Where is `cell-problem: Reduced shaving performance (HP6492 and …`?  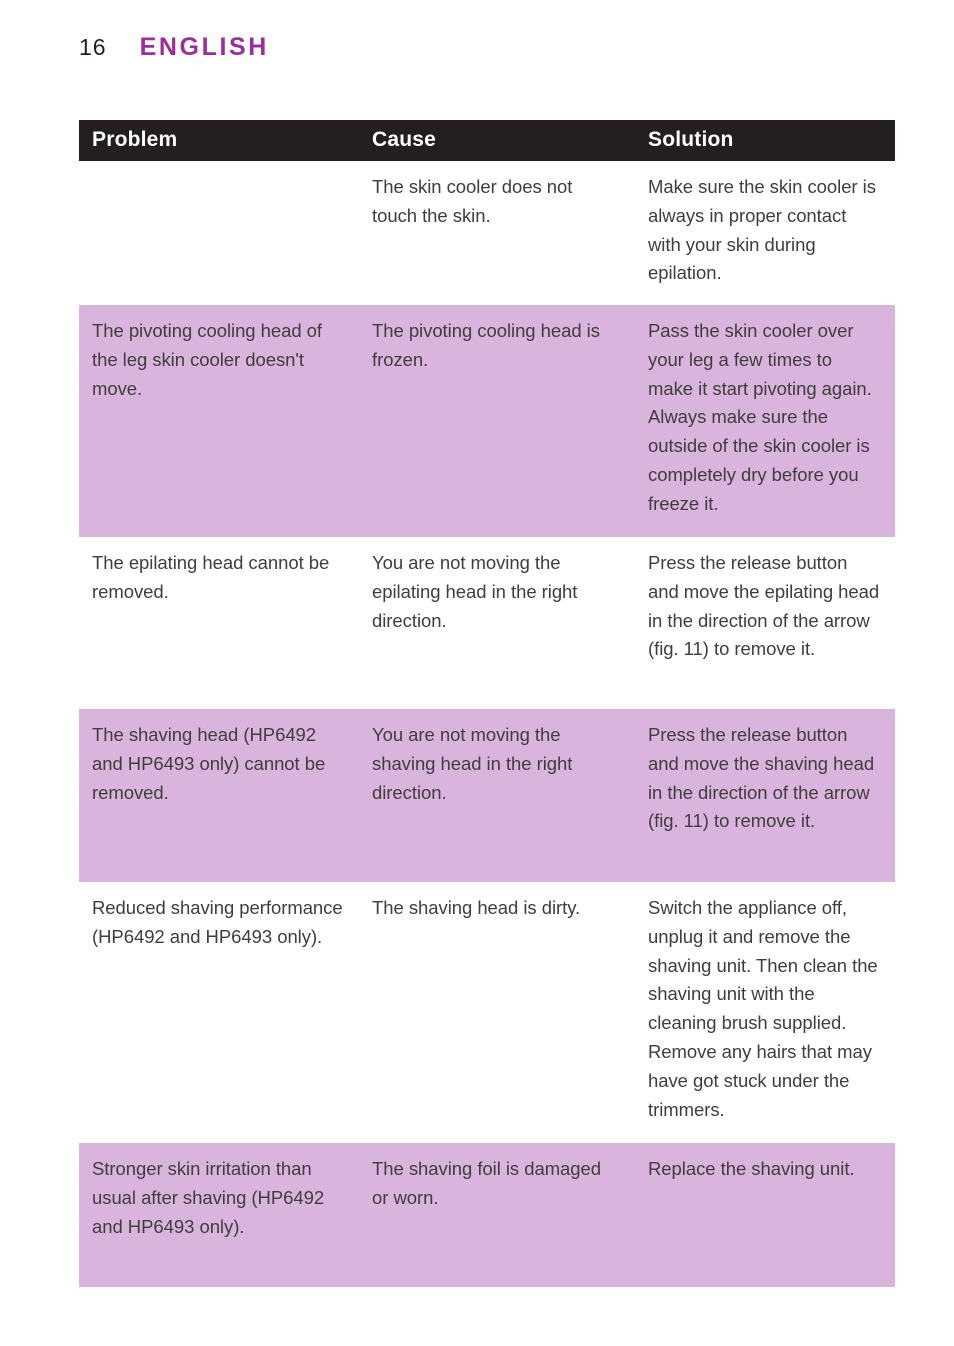 cell-problem: Reduced shaving performance (HP6492 and … is located at coordinates (219, 1012).